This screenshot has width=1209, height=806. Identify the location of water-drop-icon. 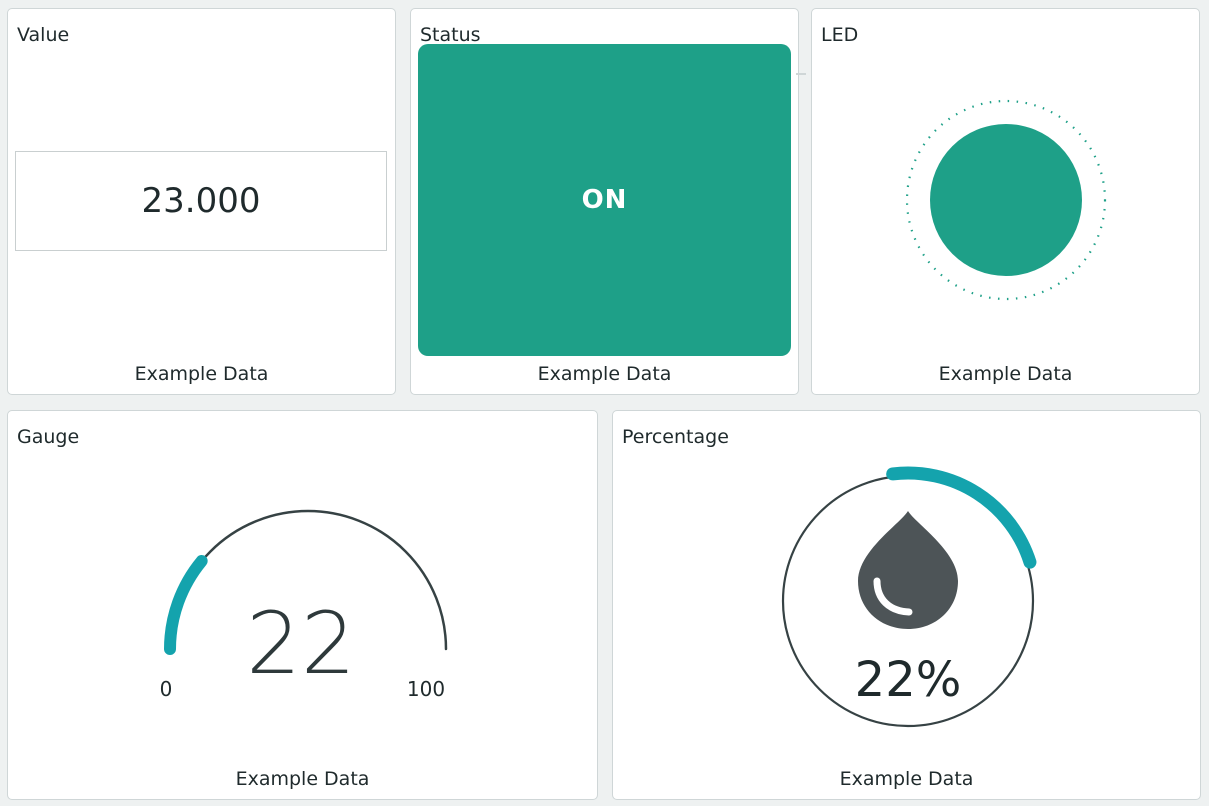
(908, 570).